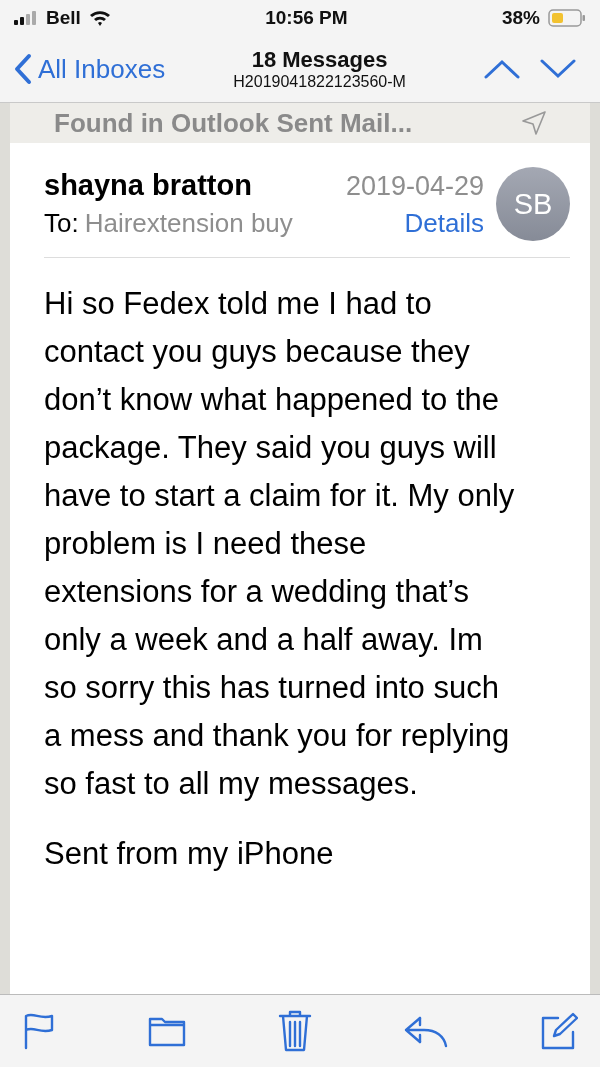 This screenshot has height=1067, width=600. I want to click on flag-button, so click(39, 1031).